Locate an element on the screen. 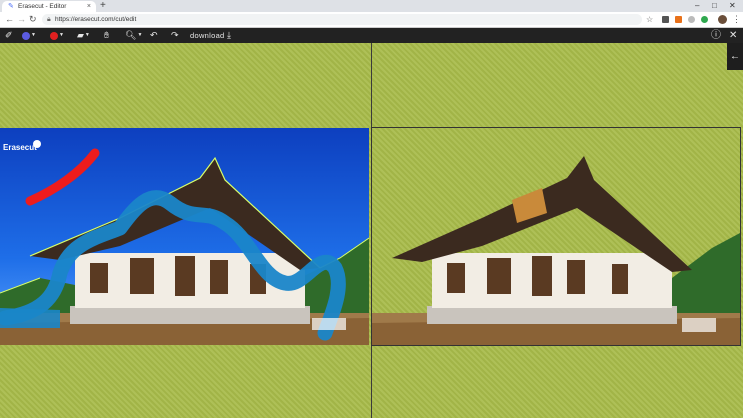 This screenshot has height=418, width=743. keep-brush-button: ▼ is located at coordinates (29, 35).